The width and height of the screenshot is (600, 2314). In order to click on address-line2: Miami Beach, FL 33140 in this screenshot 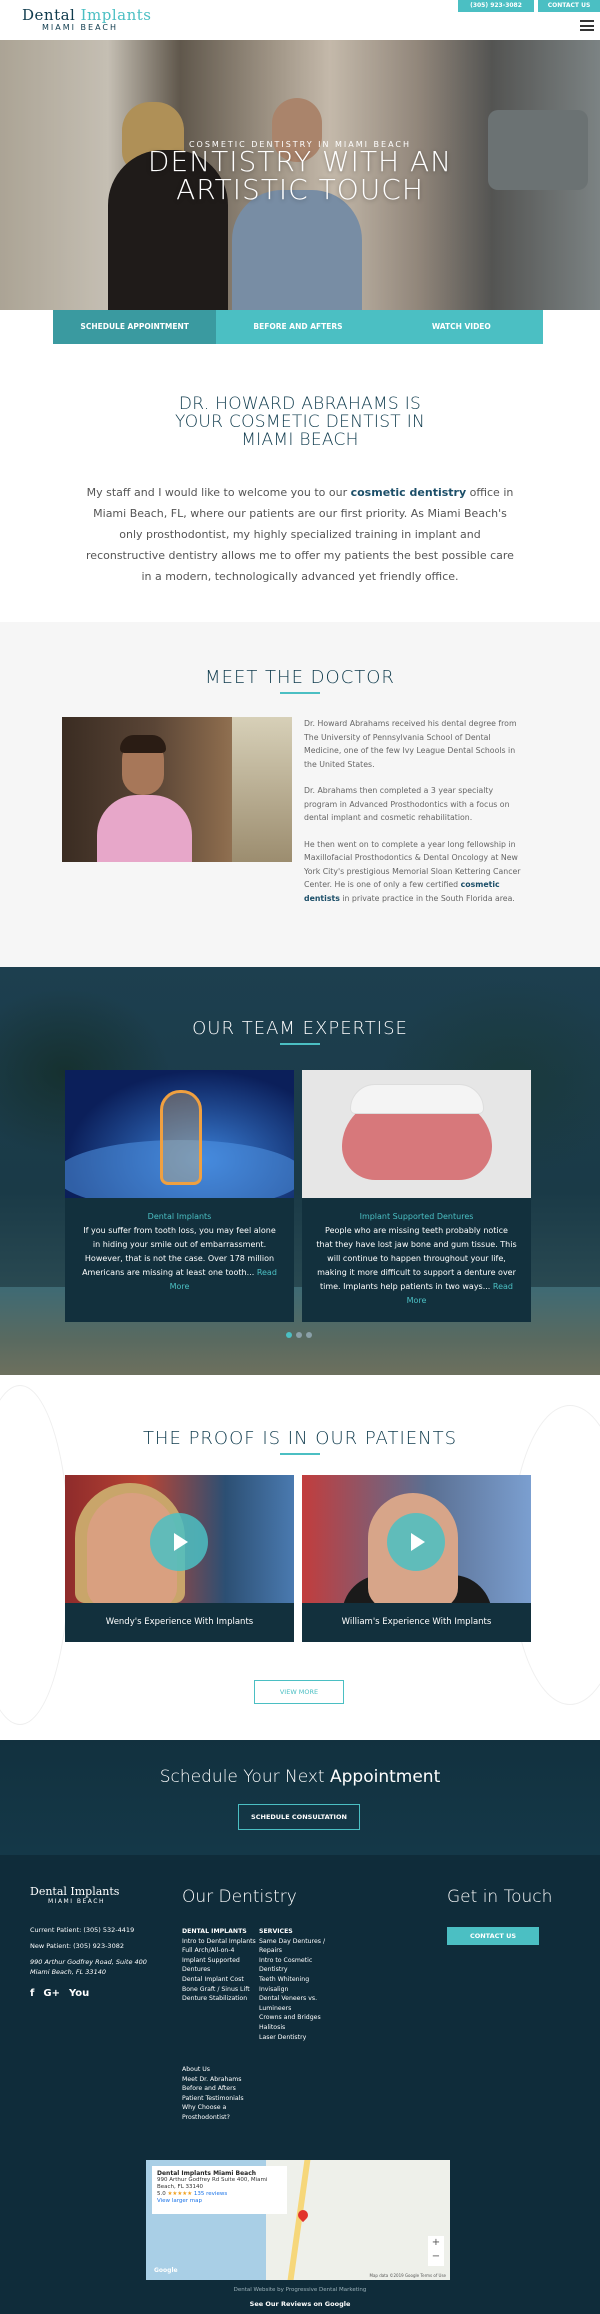, I will do `click(68, 1972)`.